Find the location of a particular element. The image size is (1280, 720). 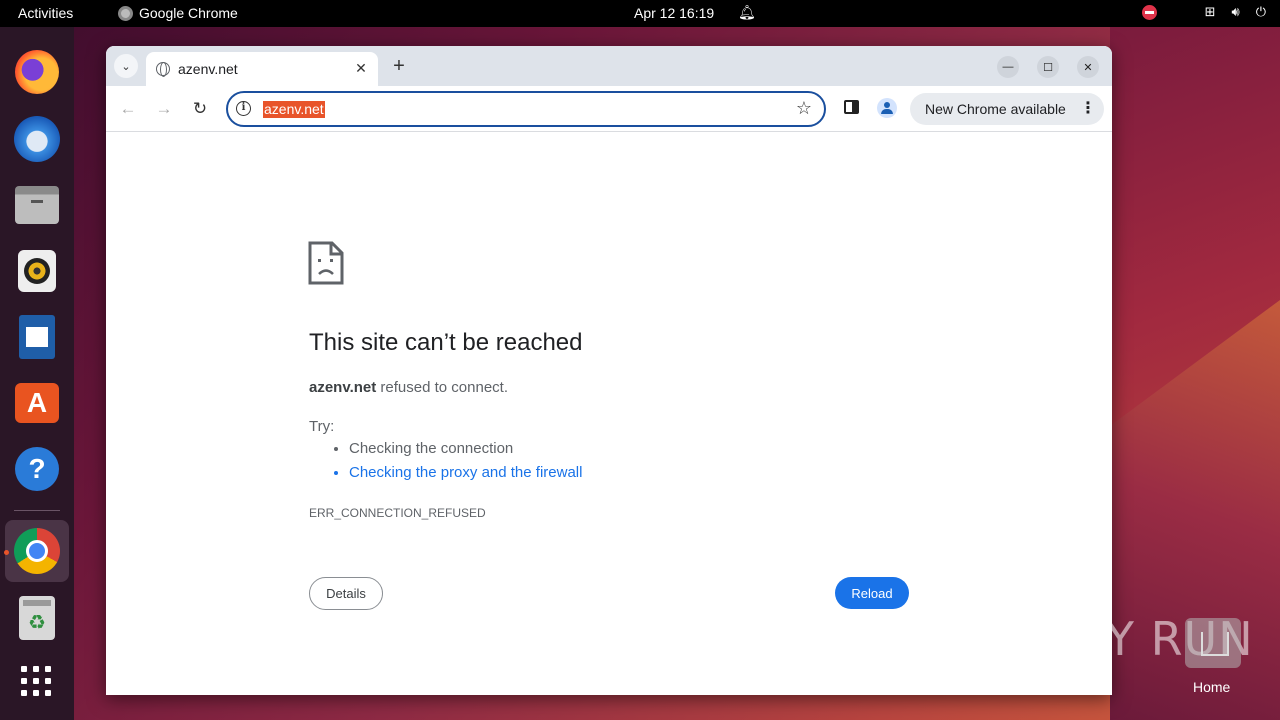

app-menu: Google Chrome is located at coordinates (178, 13).